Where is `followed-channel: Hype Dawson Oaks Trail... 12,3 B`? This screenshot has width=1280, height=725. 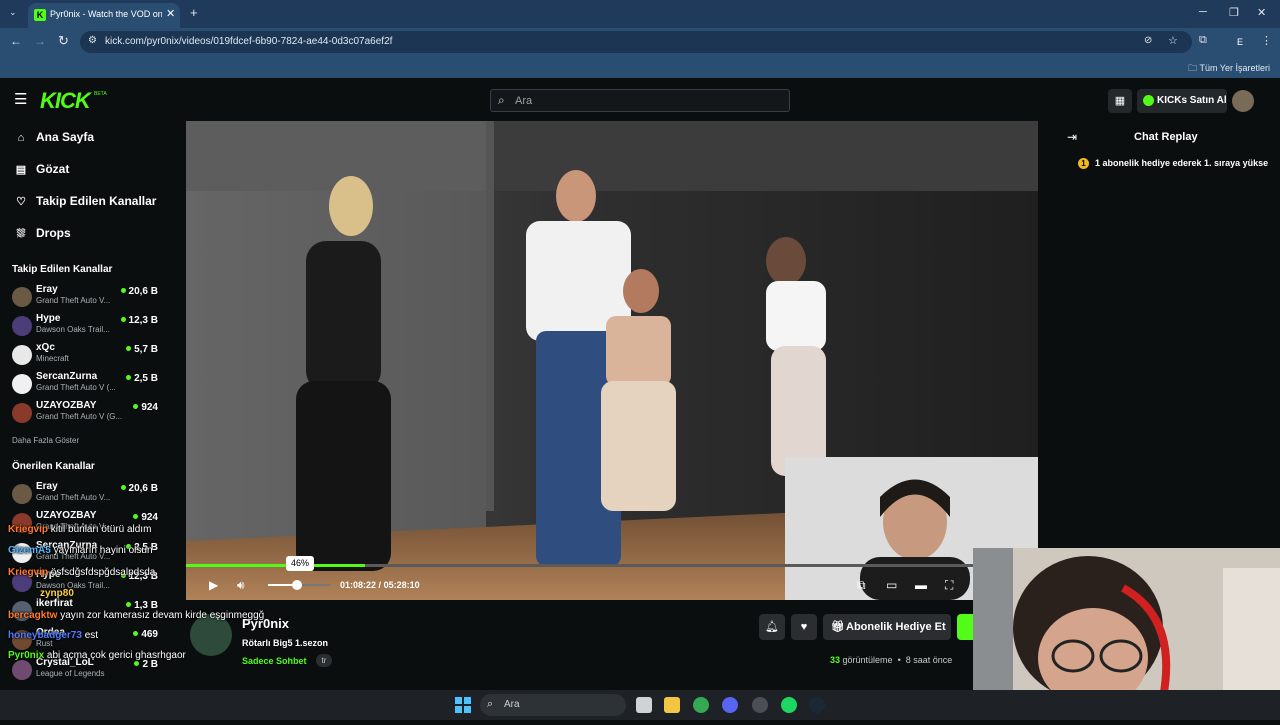 followed-channel: Hype Dawson Oaks Trail... 12,3 B is located at coordinates (86, 327).